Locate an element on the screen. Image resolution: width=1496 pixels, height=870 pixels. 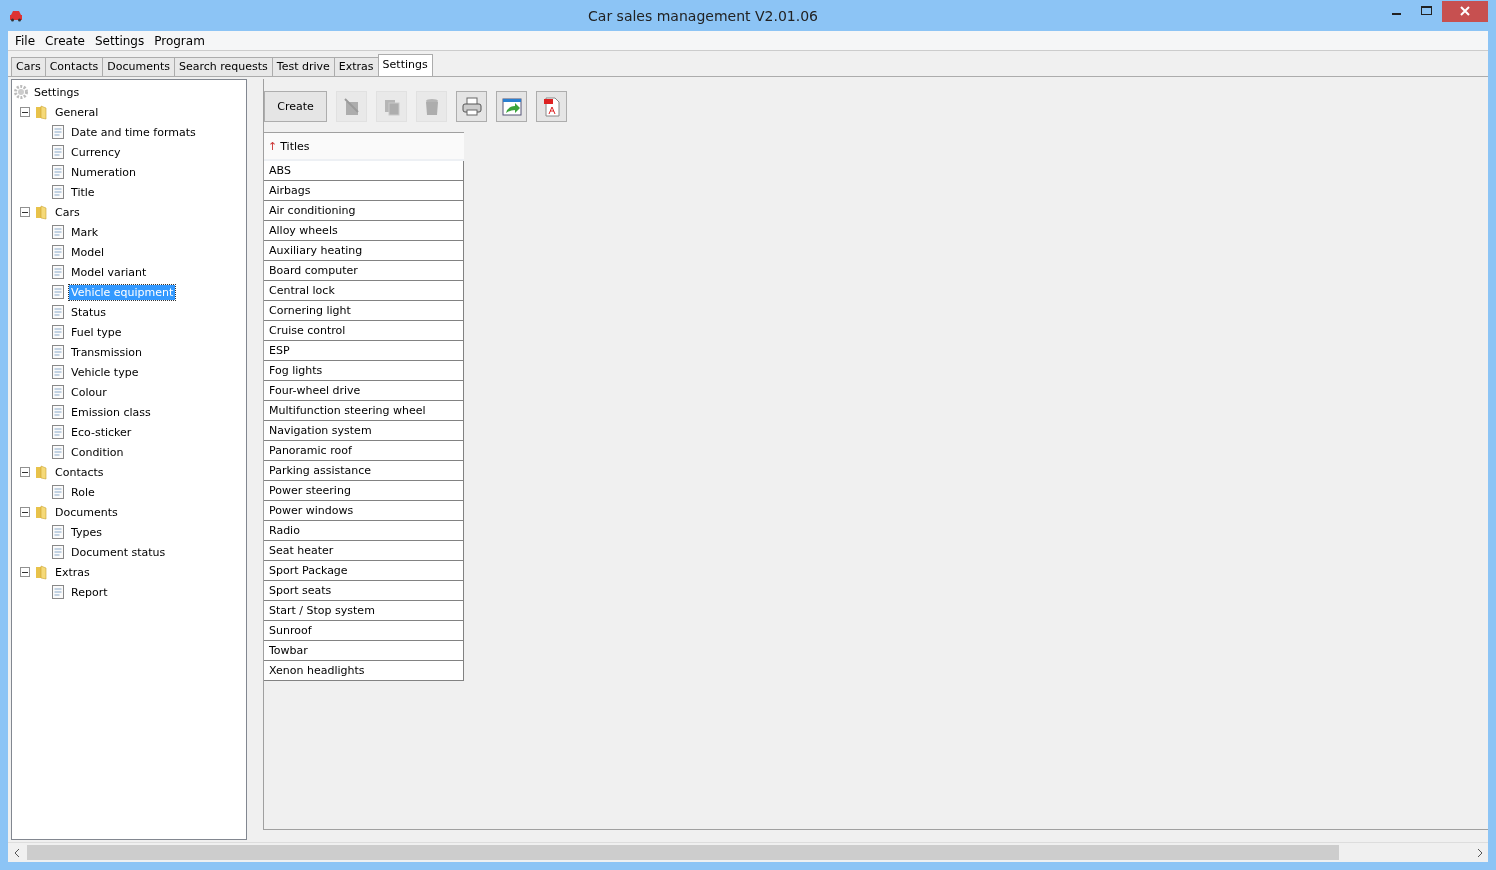
table-cell: Air conditioning is located at coordinates (364, 211).